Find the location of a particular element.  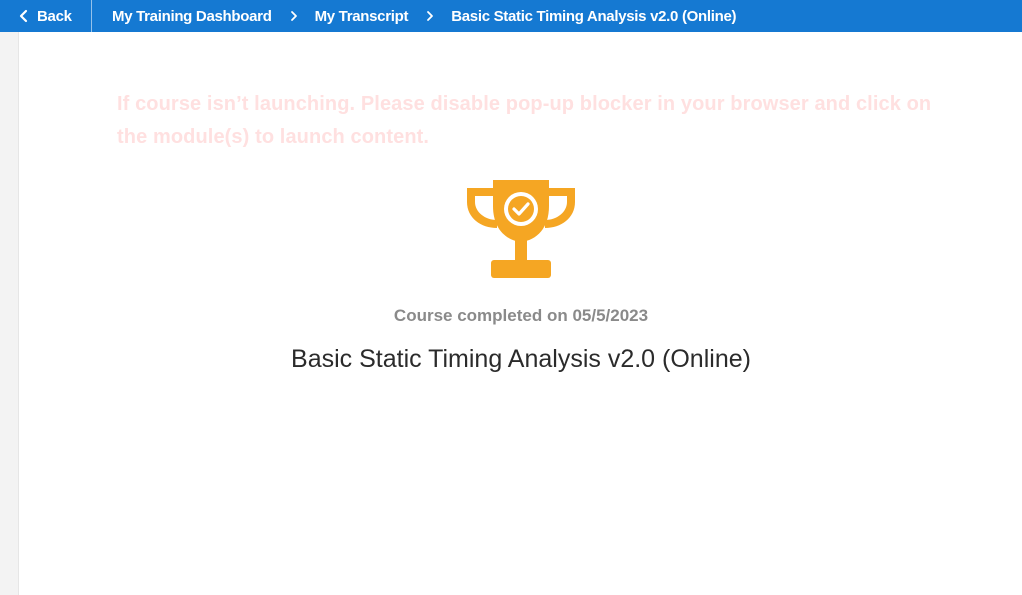

back-button: Back is located at coordinates (46, 16).